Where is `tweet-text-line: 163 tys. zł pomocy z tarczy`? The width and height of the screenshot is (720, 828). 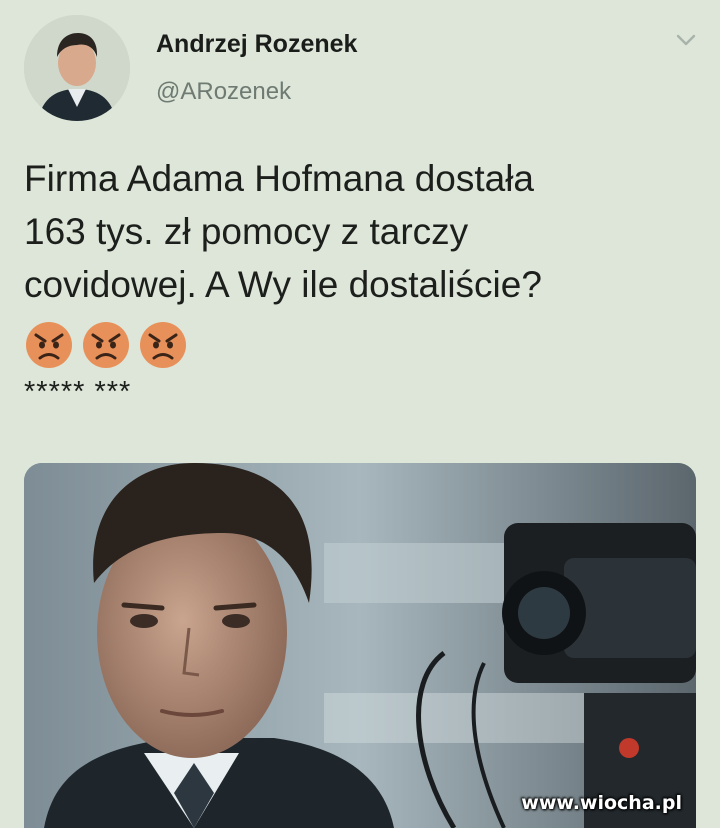 tweet-text-line: 163 tys. zł pomocy z tarczy is located at coordinates (246, 231).